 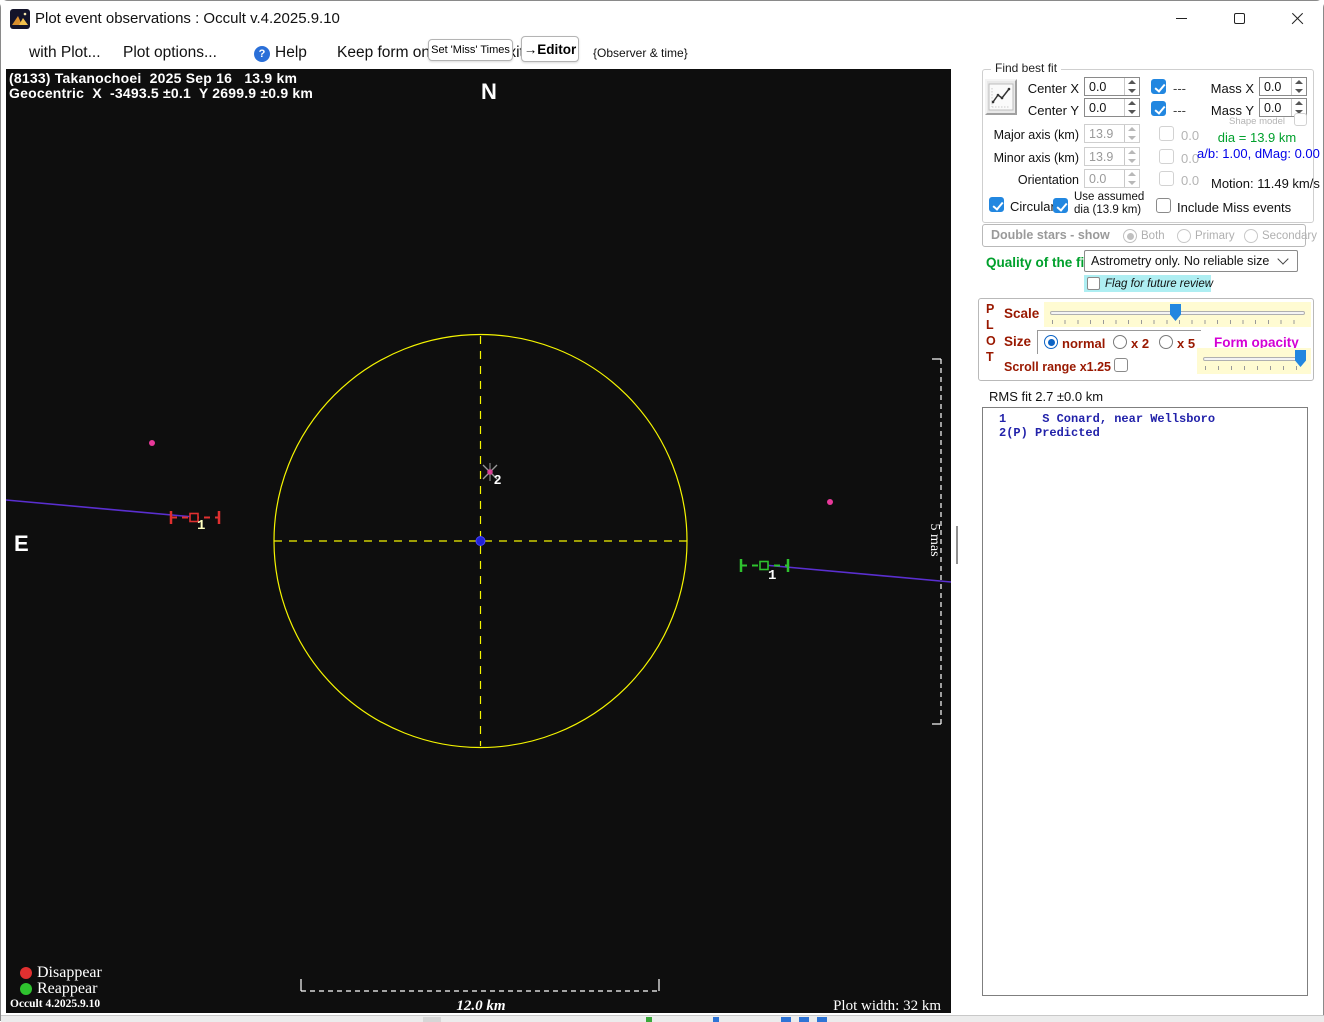 What do you see at coordinates (1300, 358) in the screenshot?
I see `form-opacity-slider-thumb` at bounding box center [1300, 358].